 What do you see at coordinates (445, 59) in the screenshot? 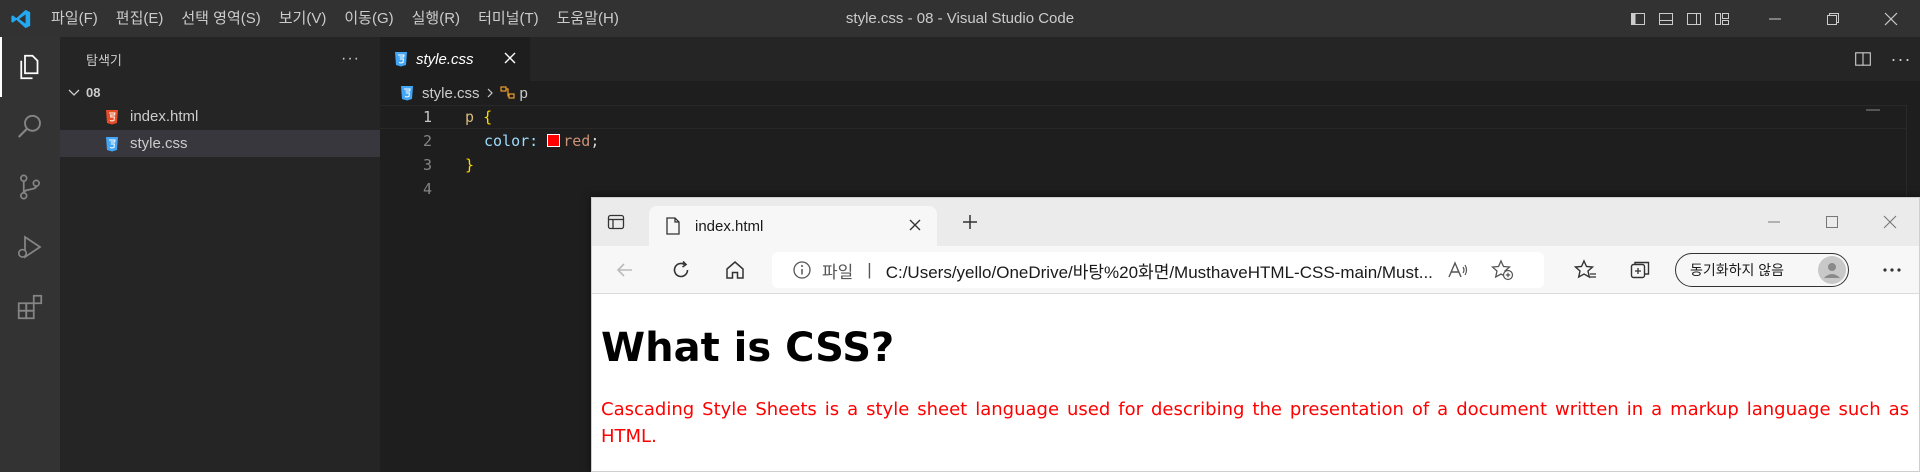
I see `tab-label: style.css` at bounding box center [445, 59].